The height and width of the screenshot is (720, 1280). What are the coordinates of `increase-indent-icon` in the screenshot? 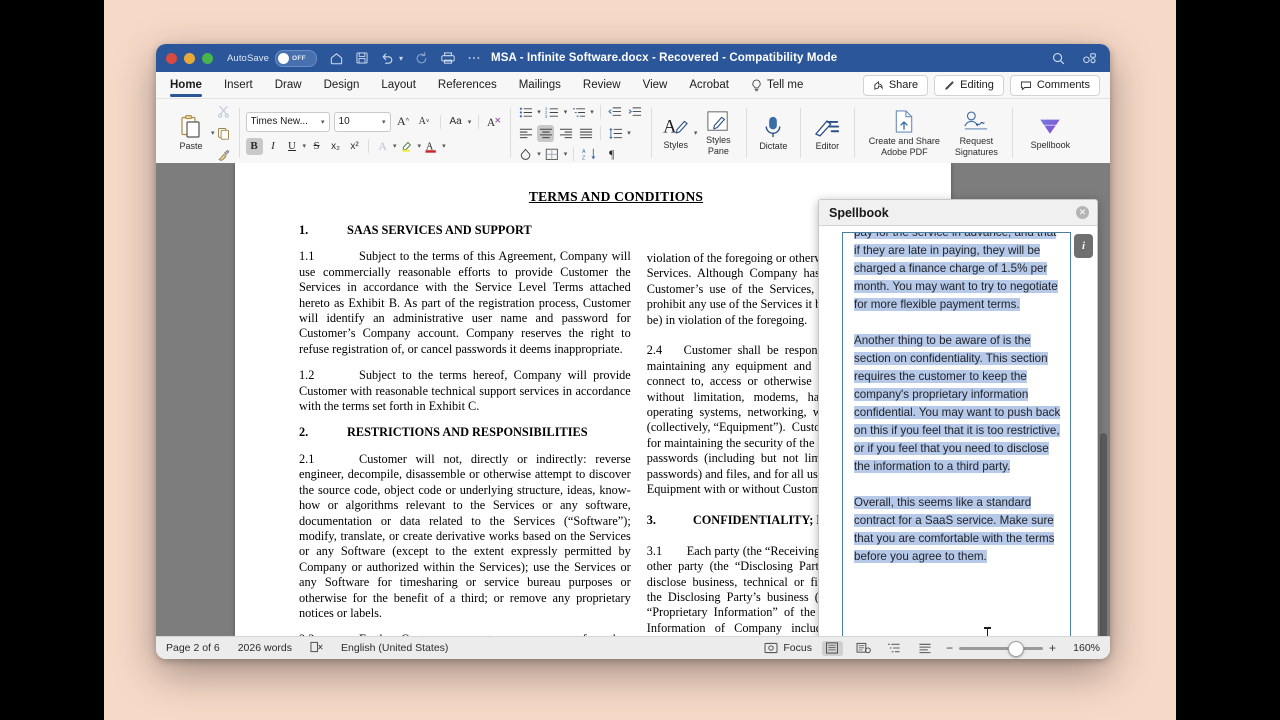 It's located at (635, 112).